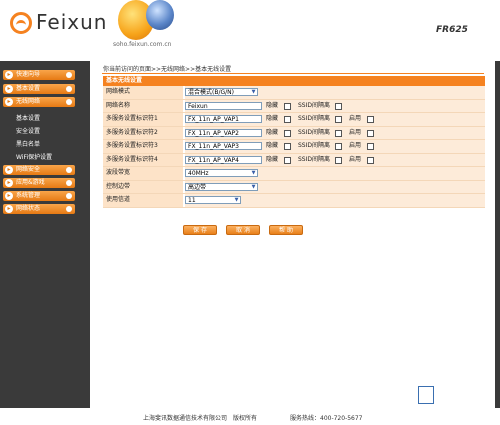  What do you see at coordinates (200, 230) in the screenshot?
I see `save-button: 保 存` at bounding box center [200, 230].